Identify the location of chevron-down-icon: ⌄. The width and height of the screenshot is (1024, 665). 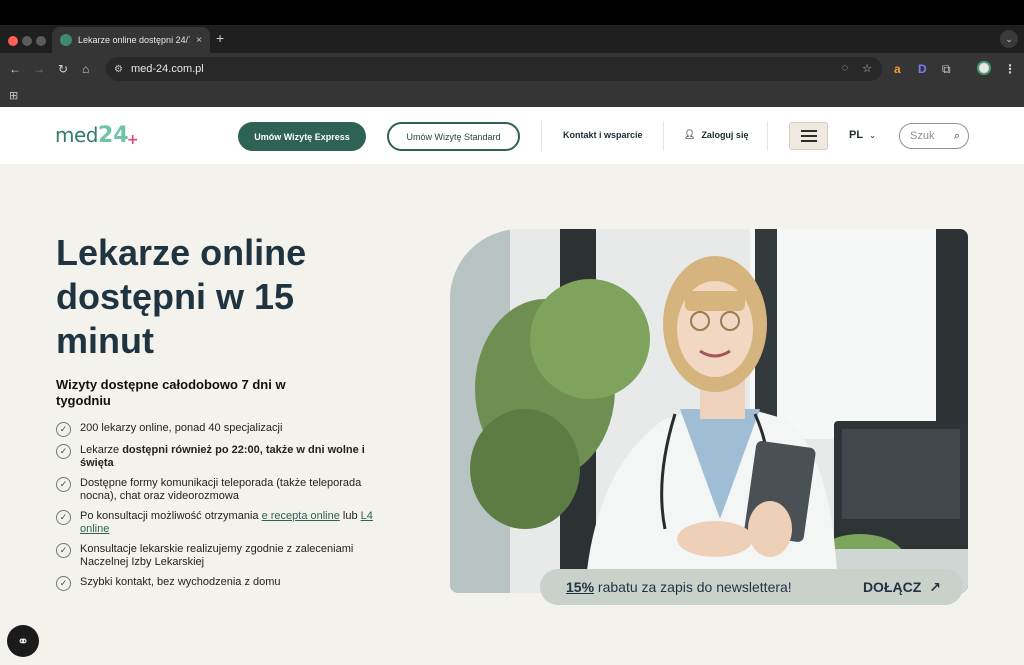
(872, 135).